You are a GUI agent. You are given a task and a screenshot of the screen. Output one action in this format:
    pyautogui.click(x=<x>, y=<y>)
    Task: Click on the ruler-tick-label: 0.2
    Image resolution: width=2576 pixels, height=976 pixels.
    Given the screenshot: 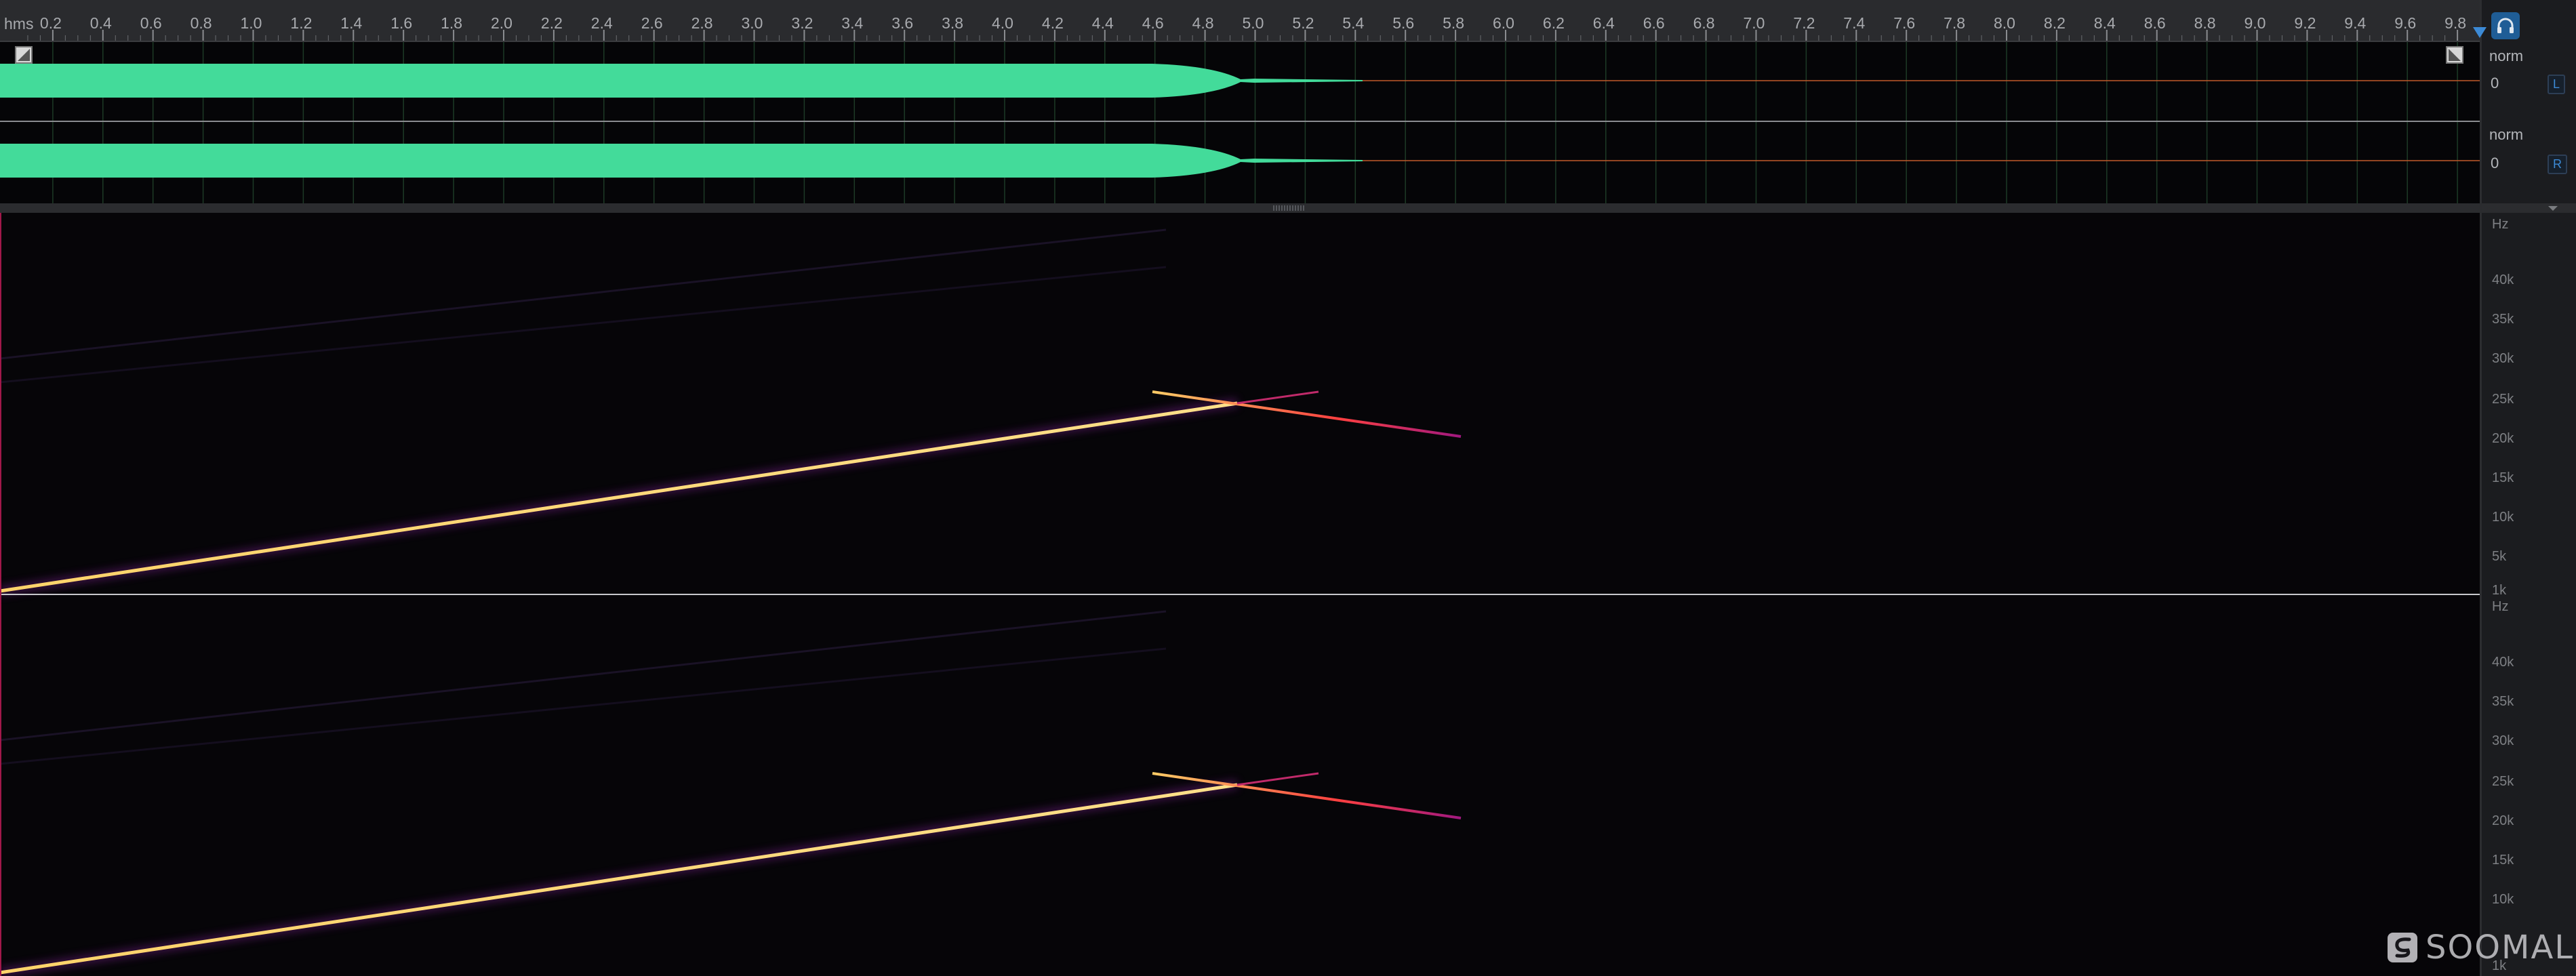 What is the action you would take?
    pyautogui.click(x=51, y=23)
    